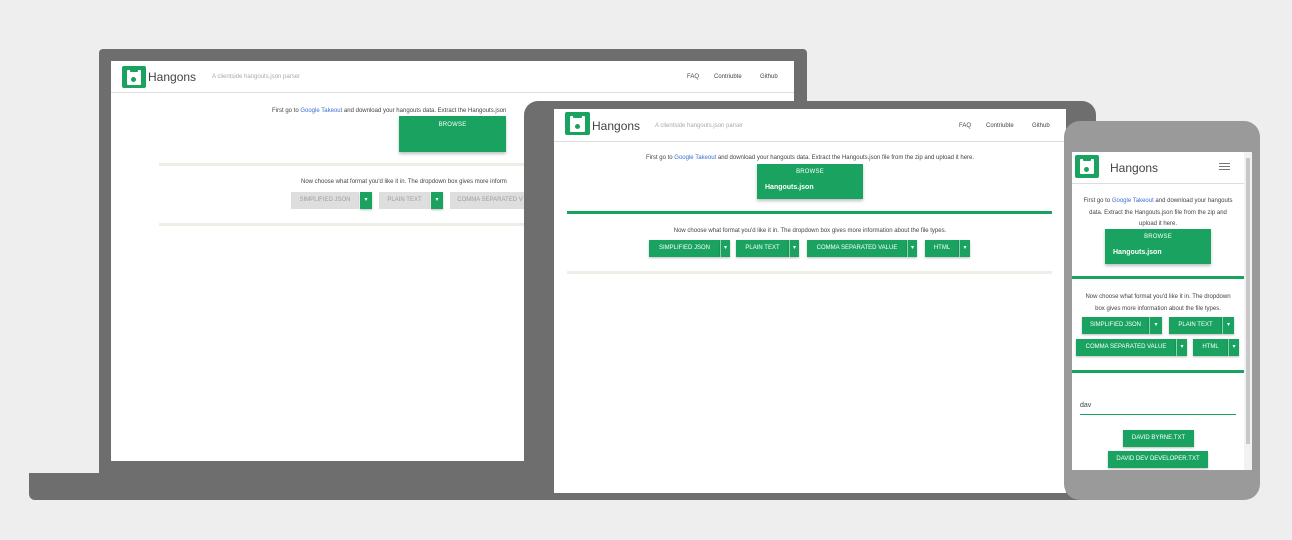 The height and width of the screenshot is (540, 1292). What do you see at coordinates (1158, 405) in the screenshot?
I see `search-input: dav` at bounding box center [1158, 405].